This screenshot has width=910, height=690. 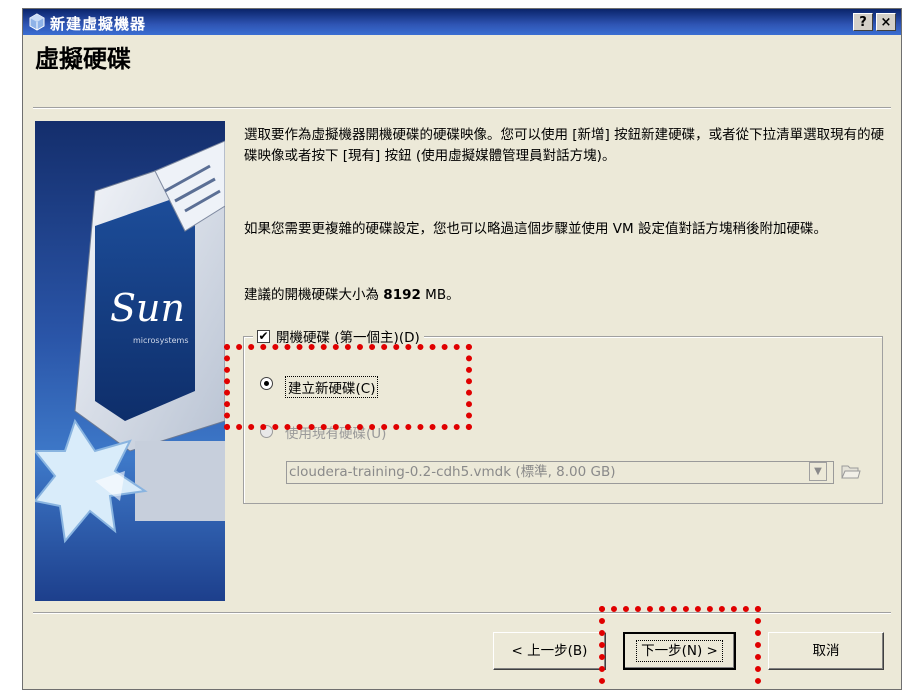 What do you see at coordinates (130, 342) in the screenshot?
I see `sun-logo-image: Sun microsystems` at bounding box center [130, 342].